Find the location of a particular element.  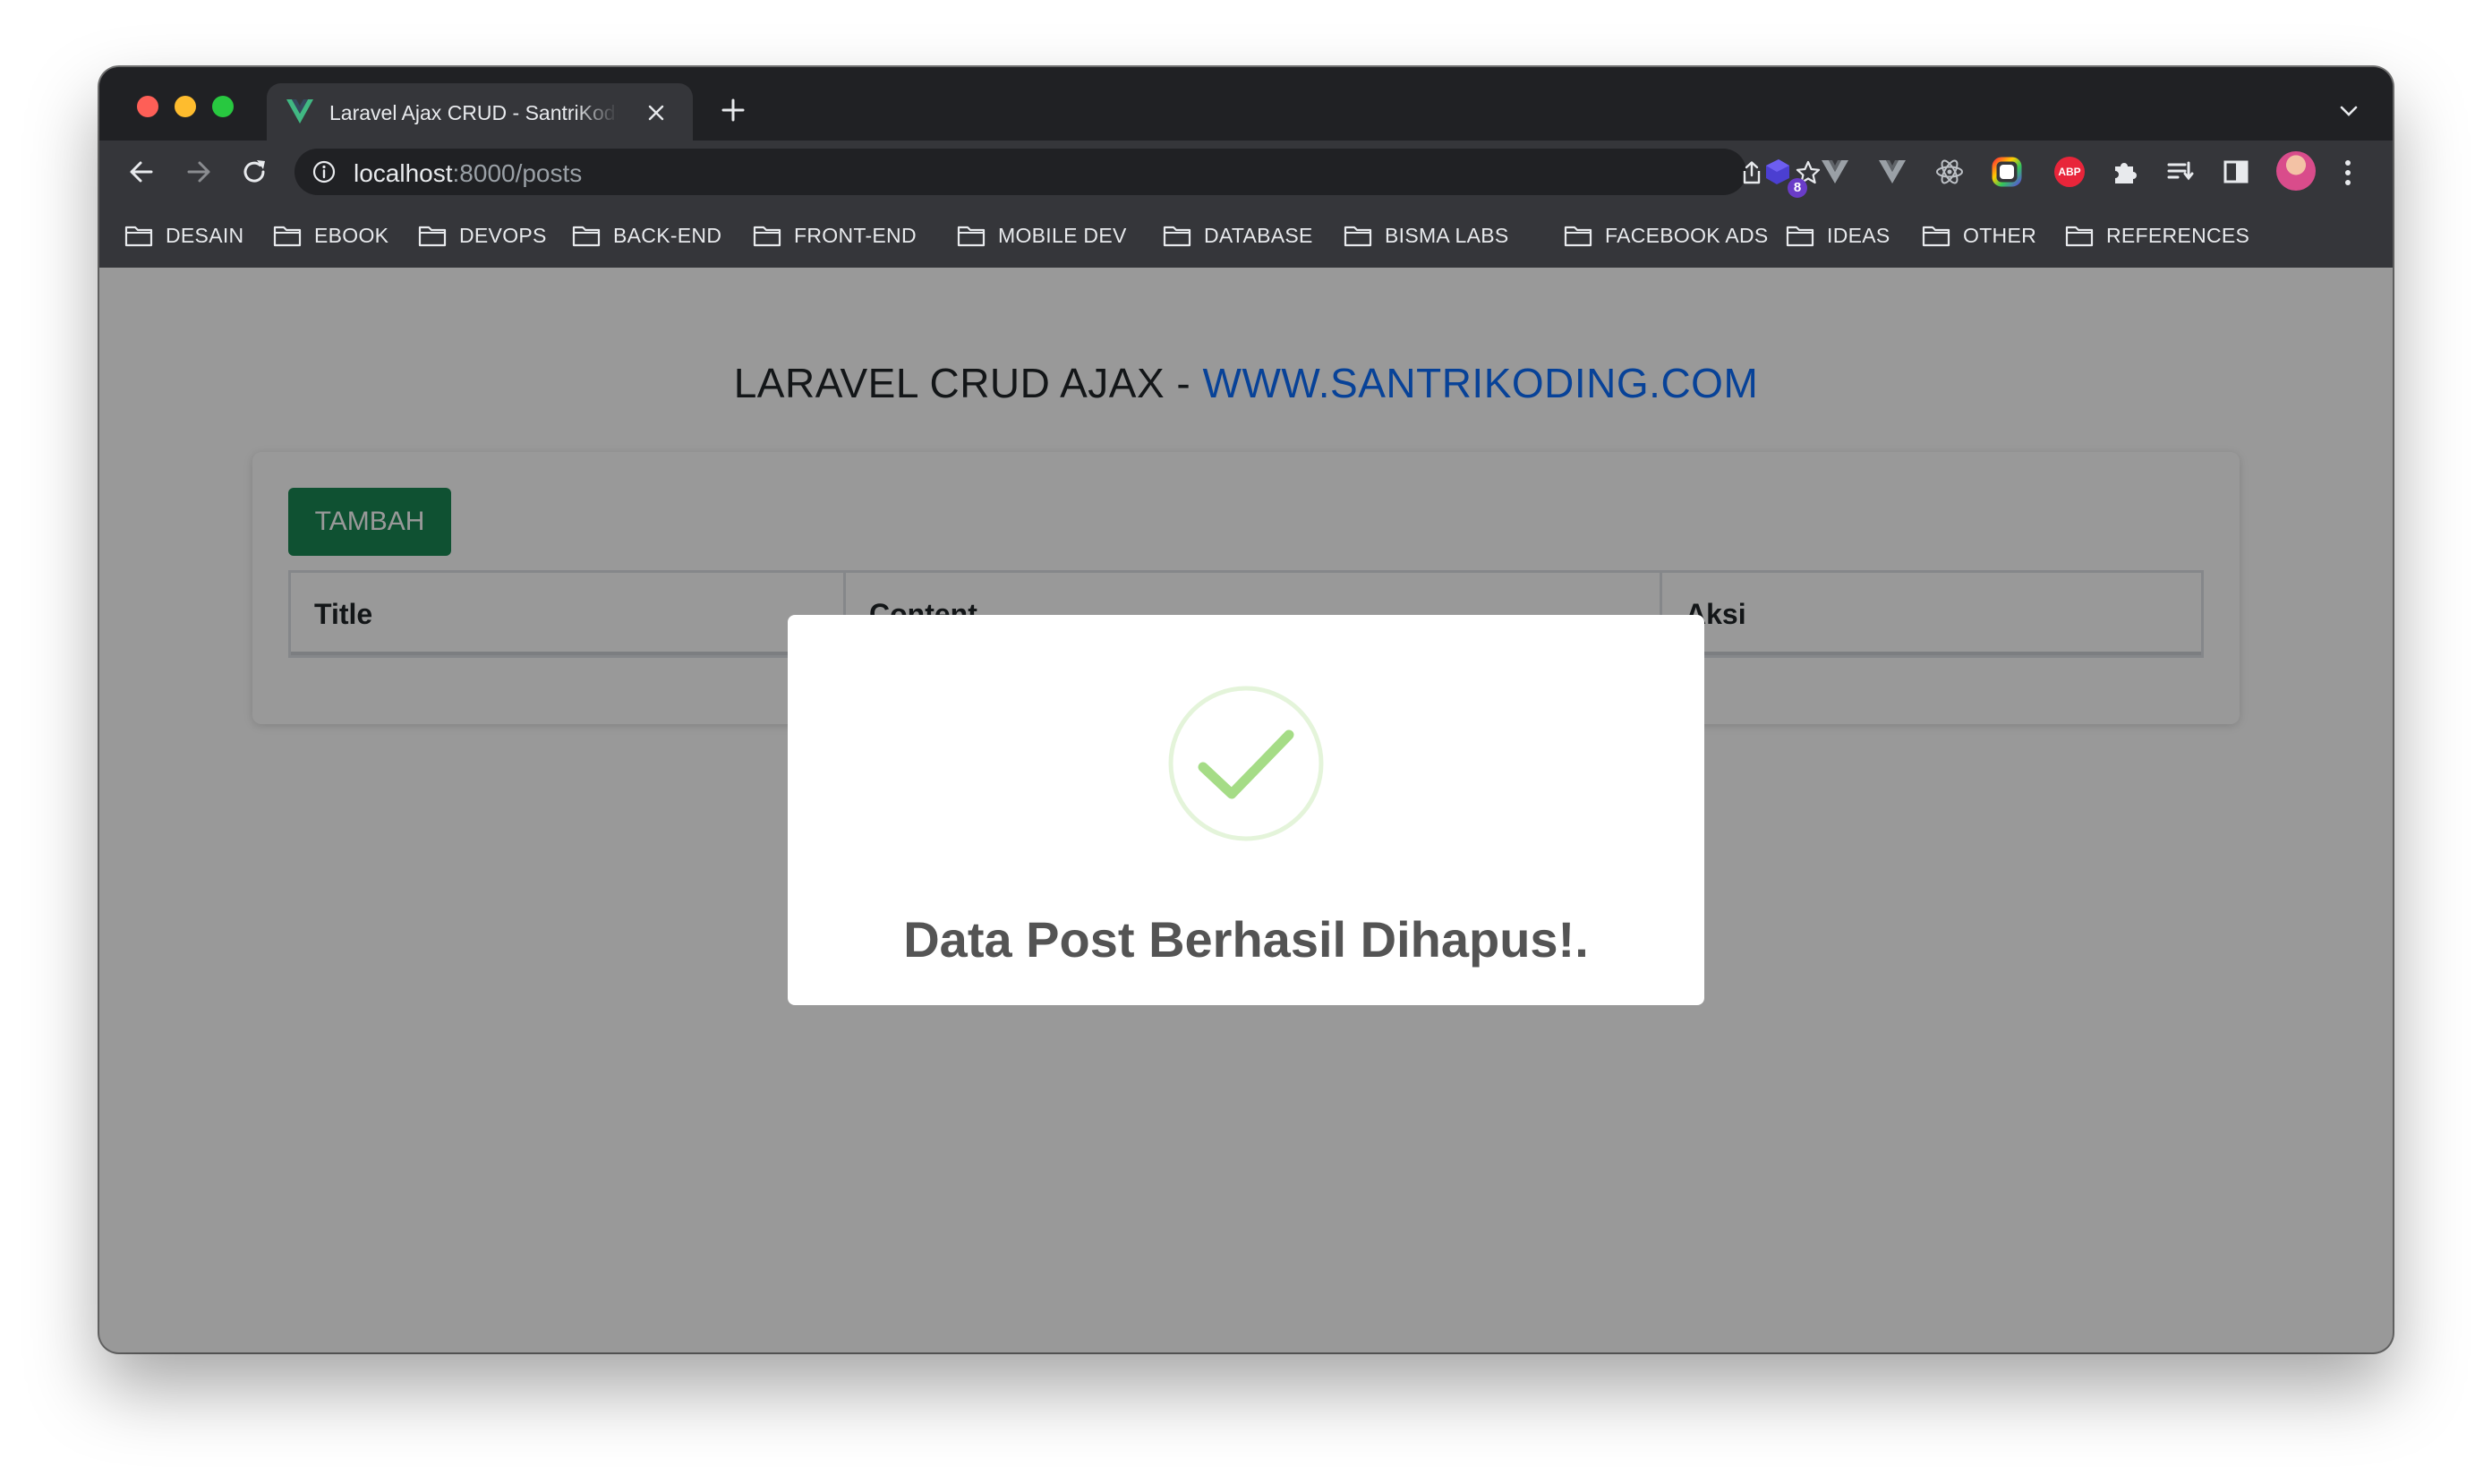

reload-icon is located at coordinates (254, 172).